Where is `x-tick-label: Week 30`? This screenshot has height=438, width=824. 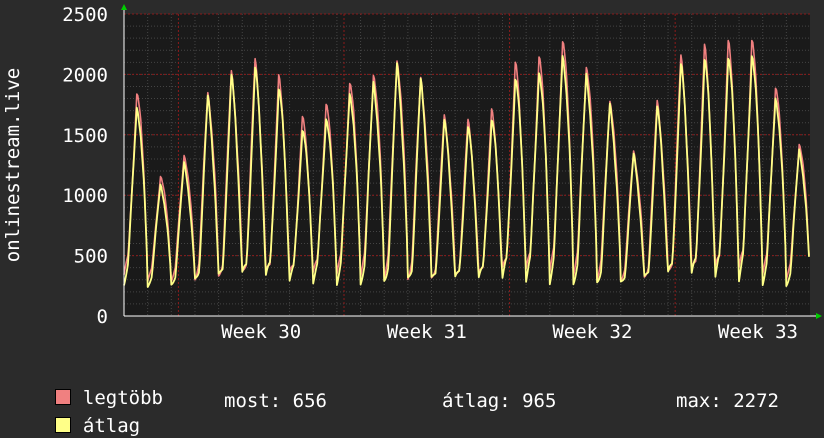
x-tick-label: Week 30 is located at coordinates (261, 332).